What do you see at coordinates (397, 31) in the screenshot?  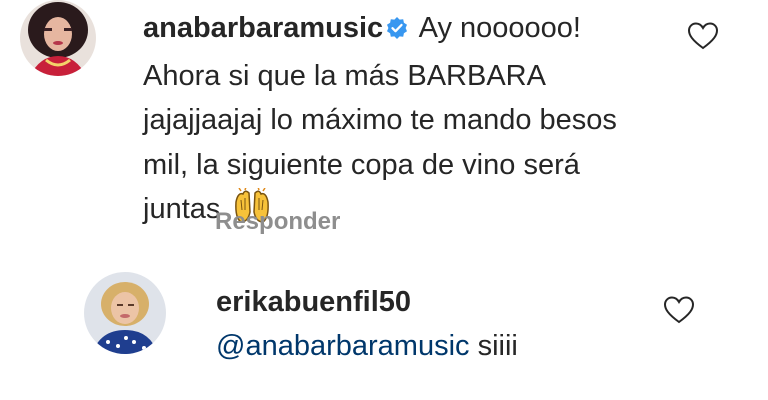 I see `verified-badge-icon` at bounding box center [397, 31].